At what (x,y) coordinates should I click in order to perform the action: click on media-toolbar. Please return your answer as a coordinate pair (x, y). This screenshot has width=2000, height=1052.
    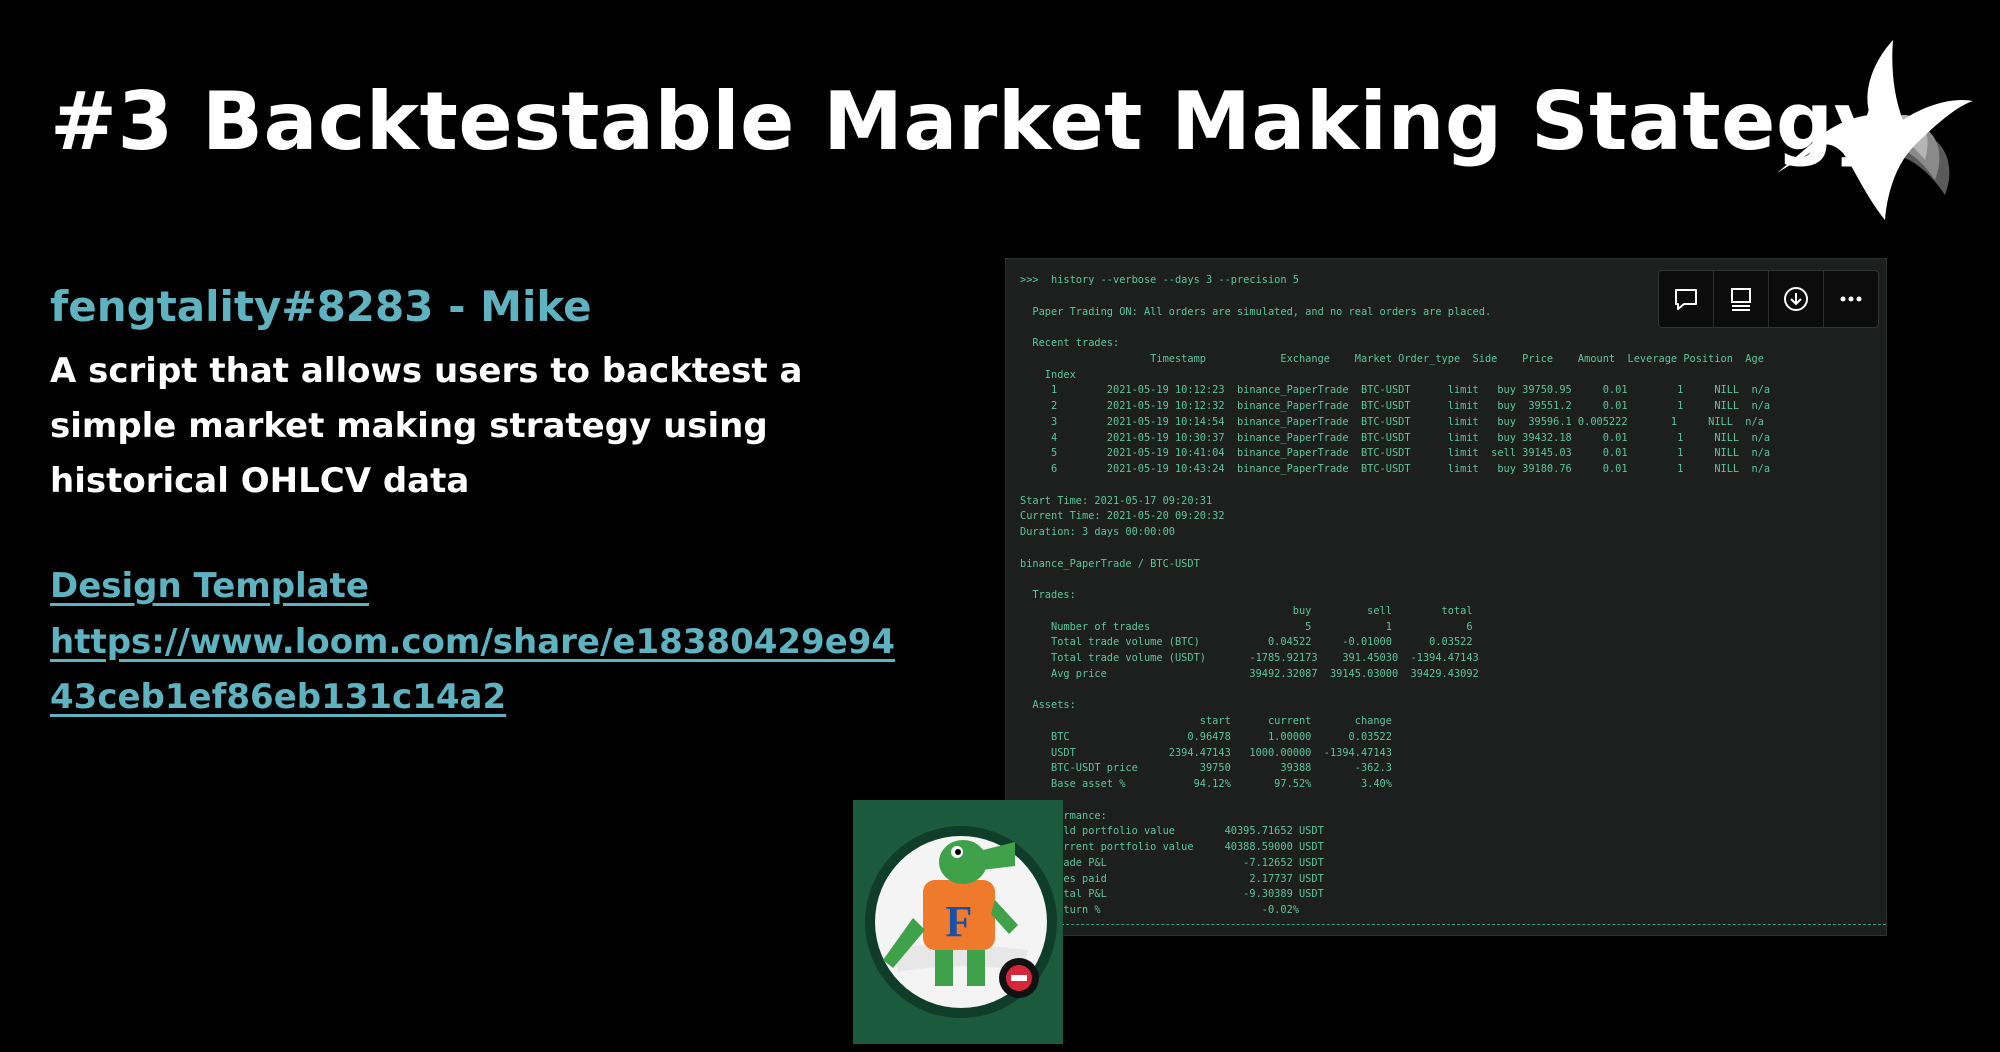
    Looking at the image, I should click on (1768, 299).